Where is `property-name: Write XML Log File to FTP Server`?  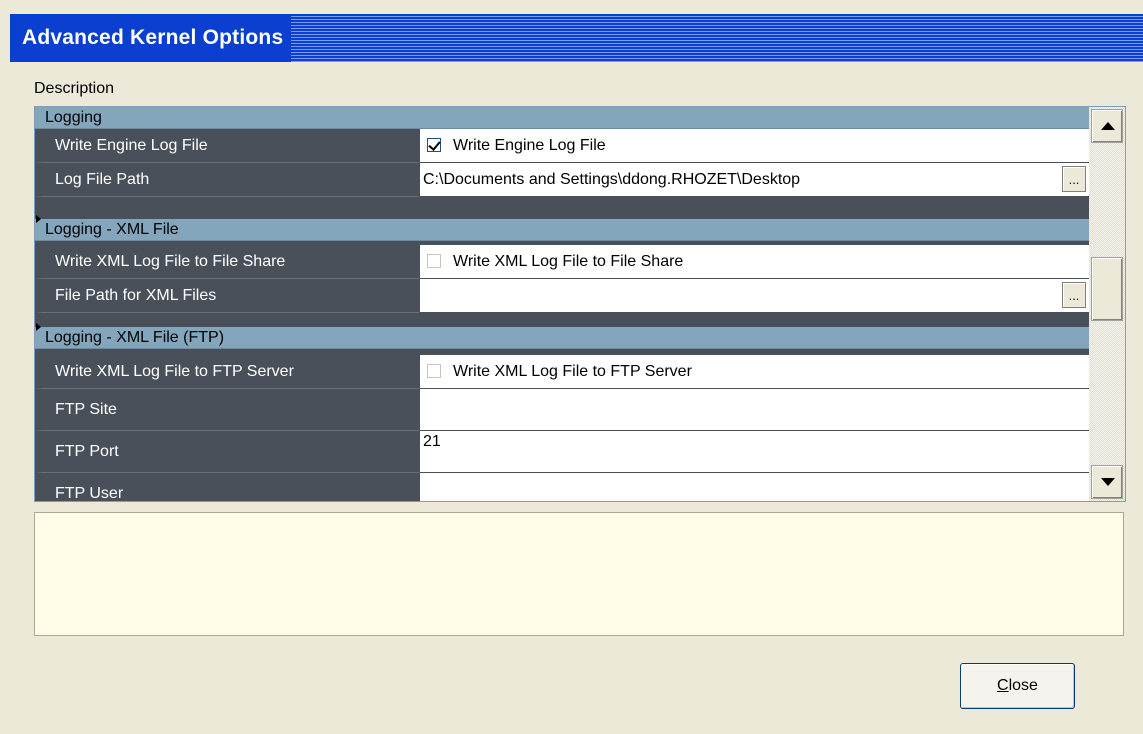 property-name: Write XML Log File to FTP Server is located at coordinates (227, 372).